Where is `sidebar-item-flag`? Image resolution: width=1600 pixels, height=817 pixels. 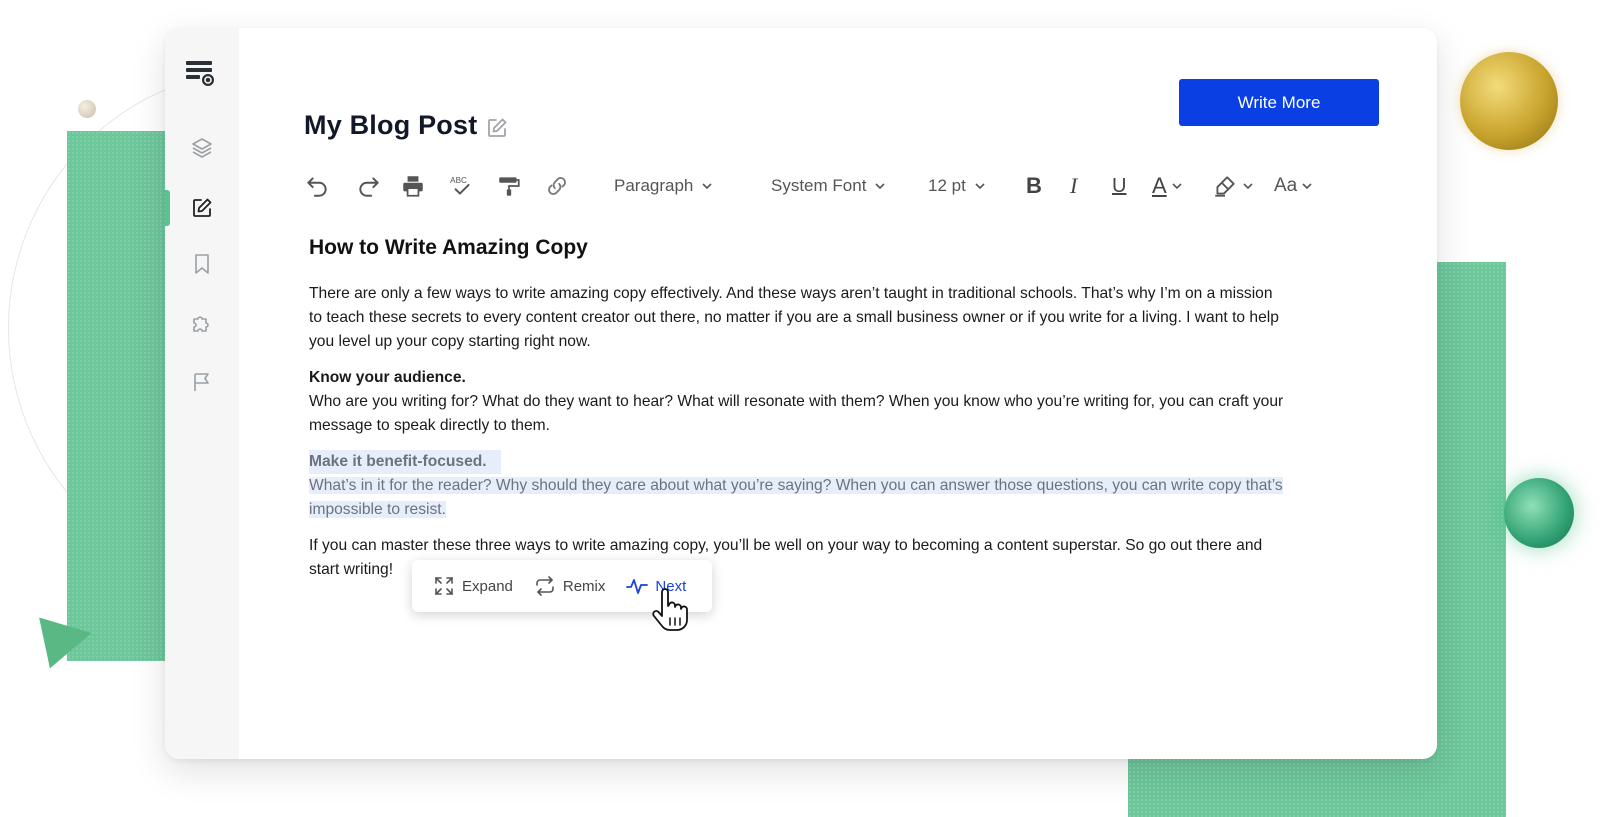 sidebar-item-flag is located at coordinates (202, 382).